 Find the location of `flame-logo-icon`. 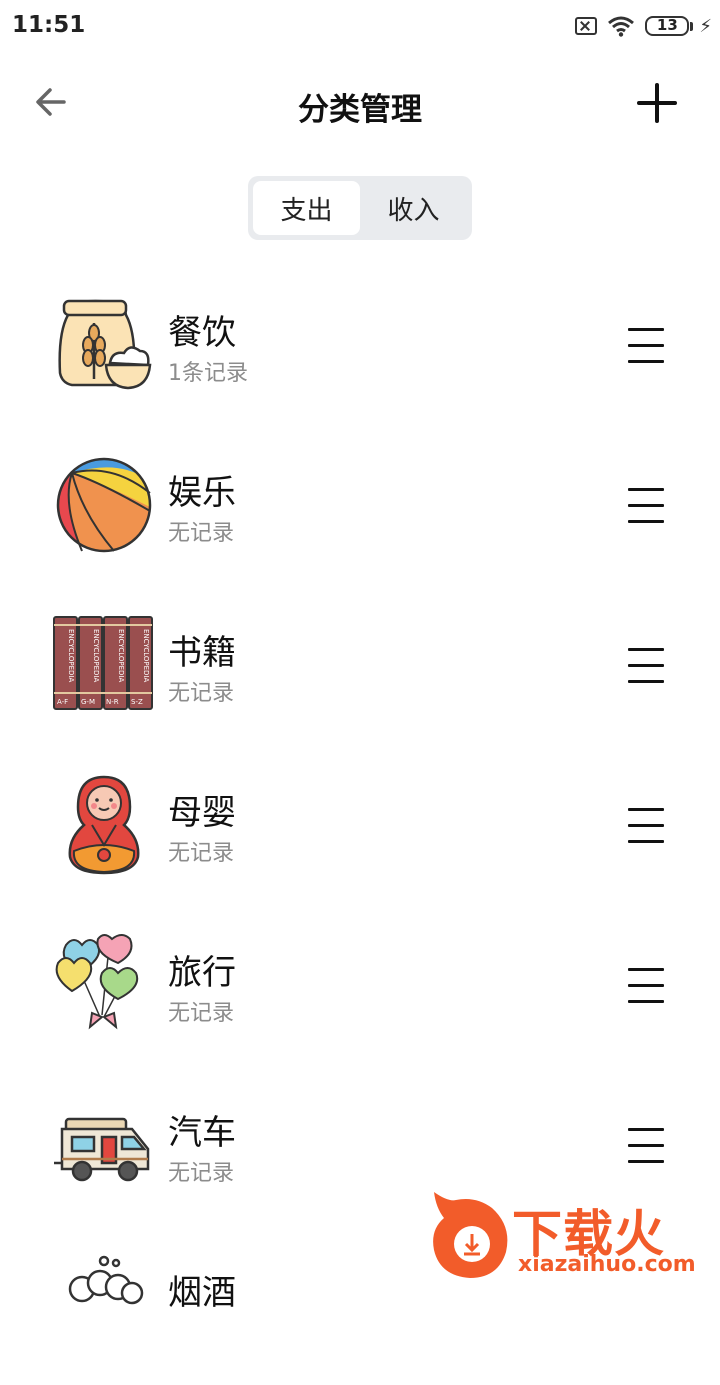

flame-logo-icon is located at coordinates (470, 1235).